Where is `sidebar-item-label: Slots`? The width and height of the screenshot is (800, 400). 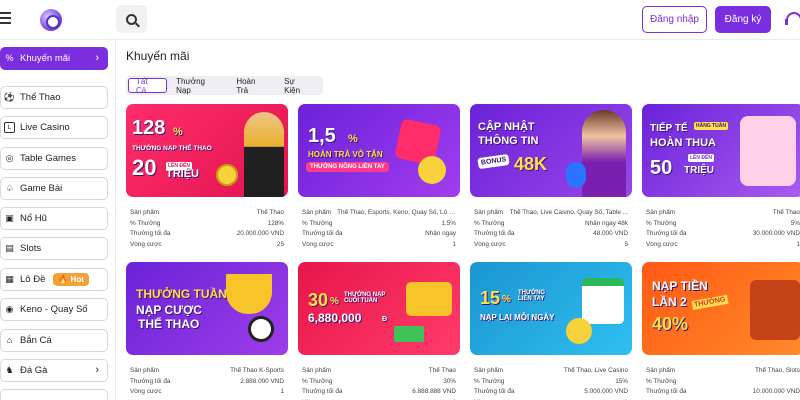 sidebar-item-label: Slots is located at coordinates (31, 248).